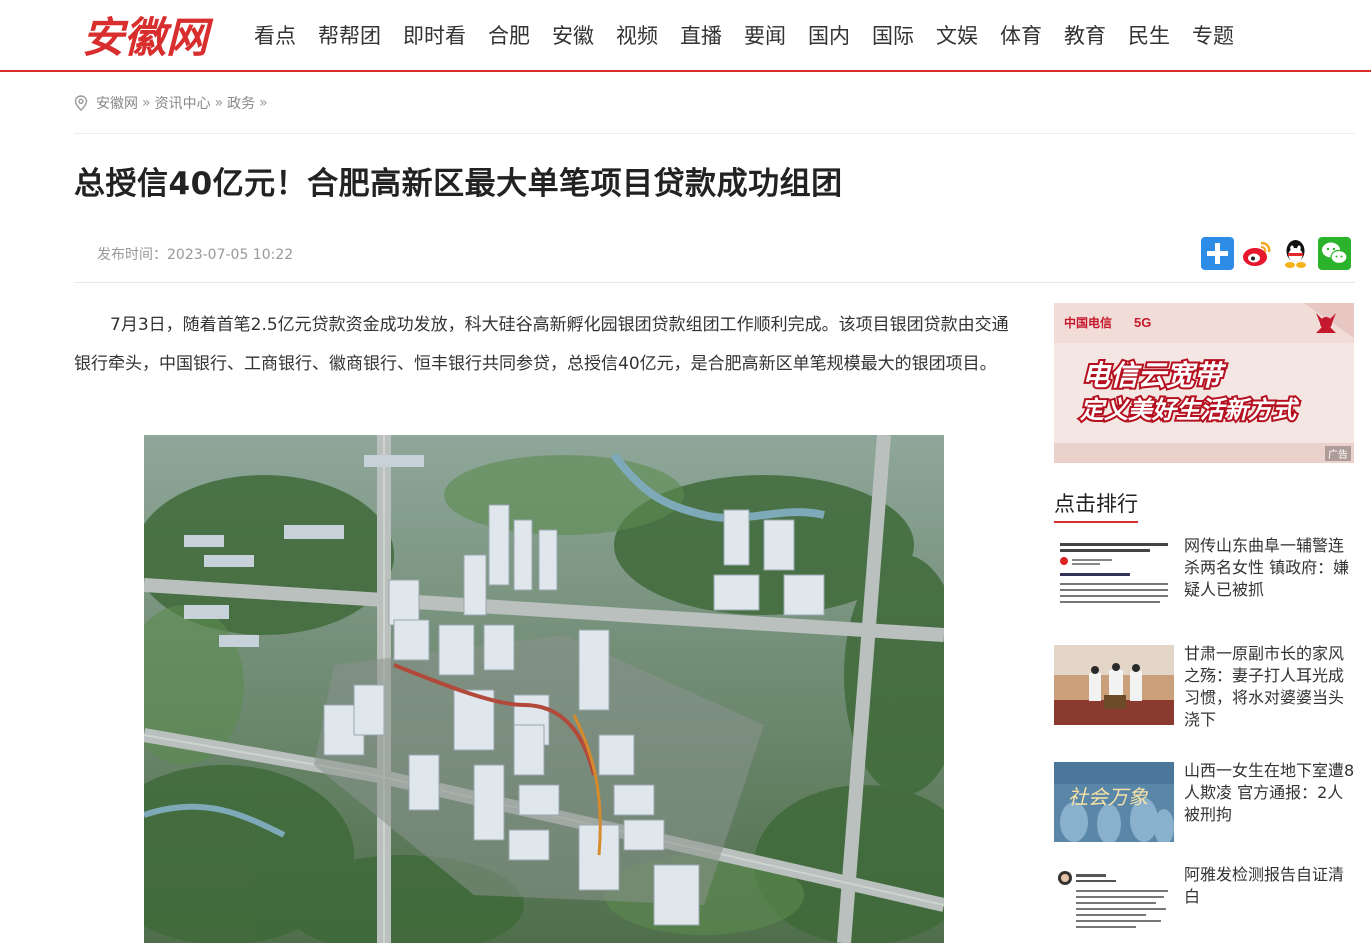 The image size is (1371, 943). I want to click on ranking-thumb-text: 社会万象, so click(1108, 797).